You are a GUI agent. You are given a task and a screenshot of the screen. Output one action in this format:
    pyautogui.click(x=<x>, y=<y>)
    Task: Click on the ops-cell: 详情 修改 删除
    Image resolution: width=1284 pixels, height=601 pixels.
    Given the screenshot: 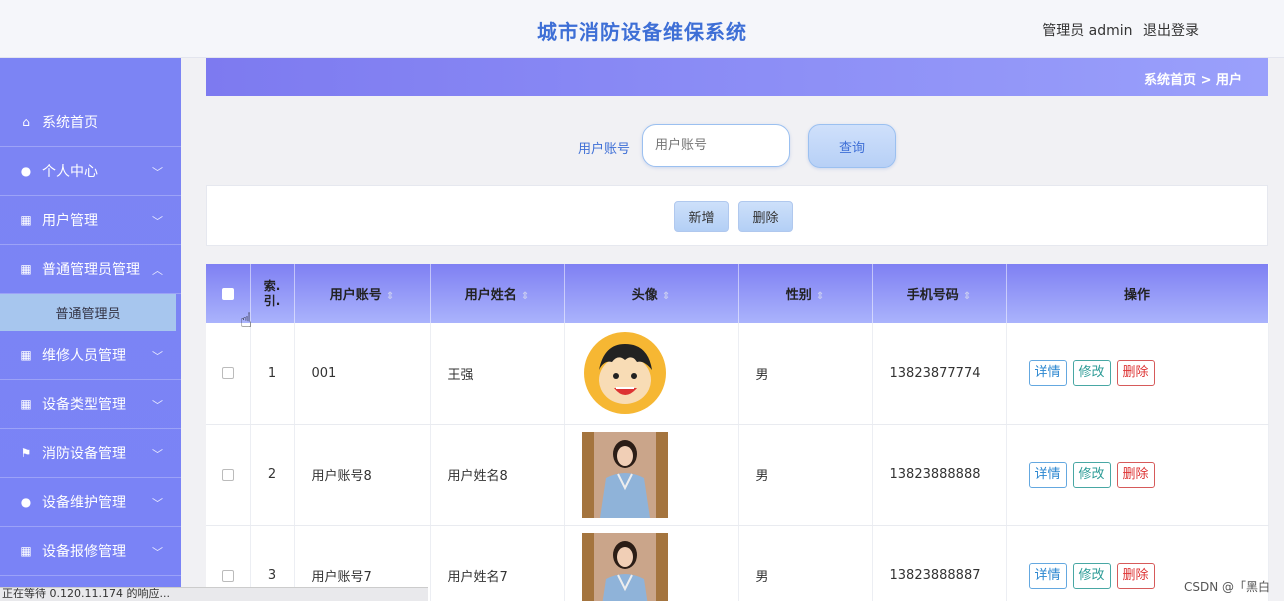 What is the action you would take?
    pyautogui.click(x=1137, y=374)
    